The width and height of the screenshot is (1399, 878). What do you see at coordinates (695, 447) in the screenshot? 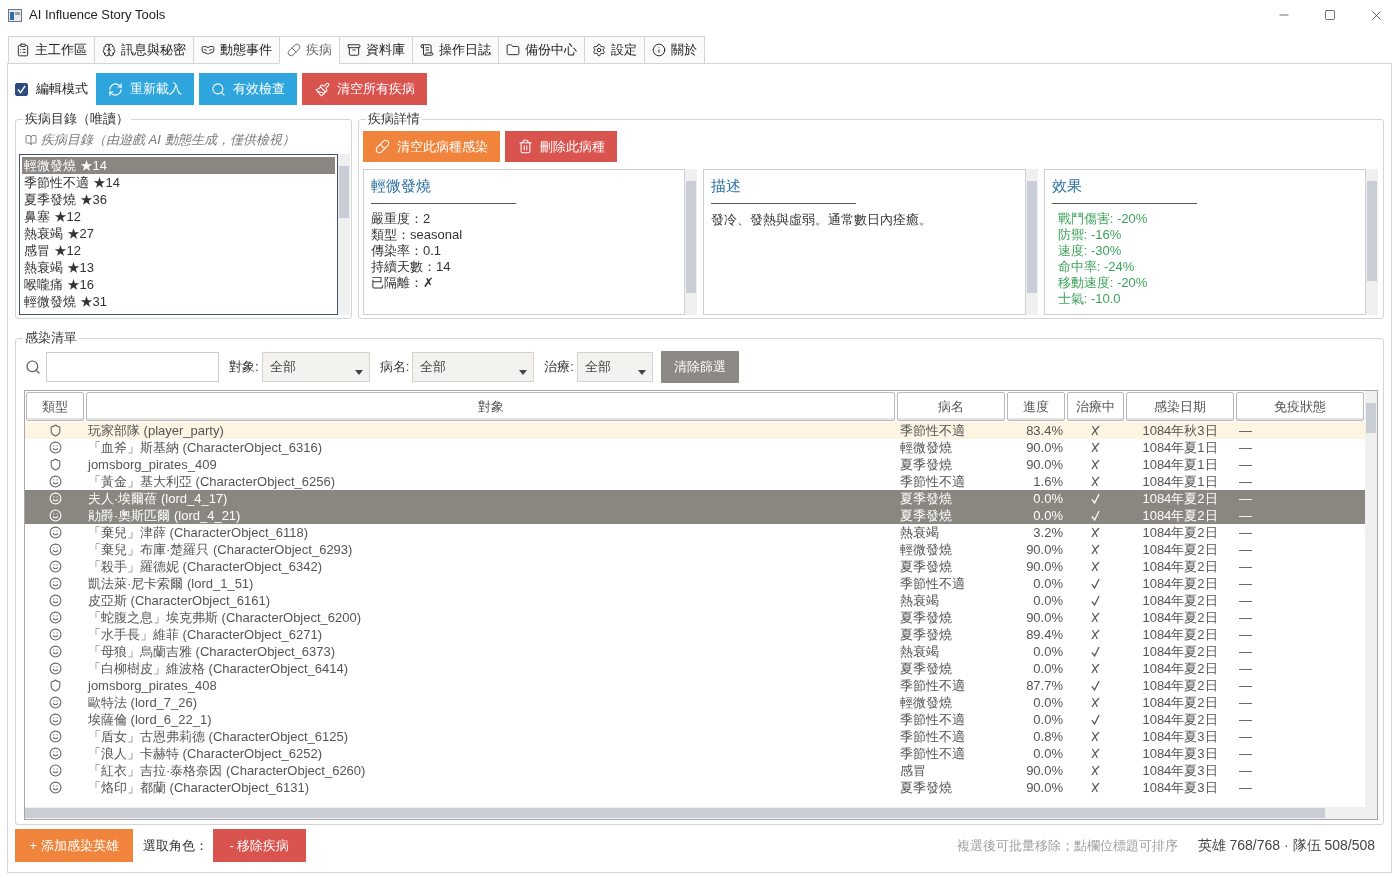
I see `table-row: 「血斧」斯基納 (CharacterObject_6316) 輕微發燒 90.0% 1084年夏1日 —` at bounding box center [695, 447].